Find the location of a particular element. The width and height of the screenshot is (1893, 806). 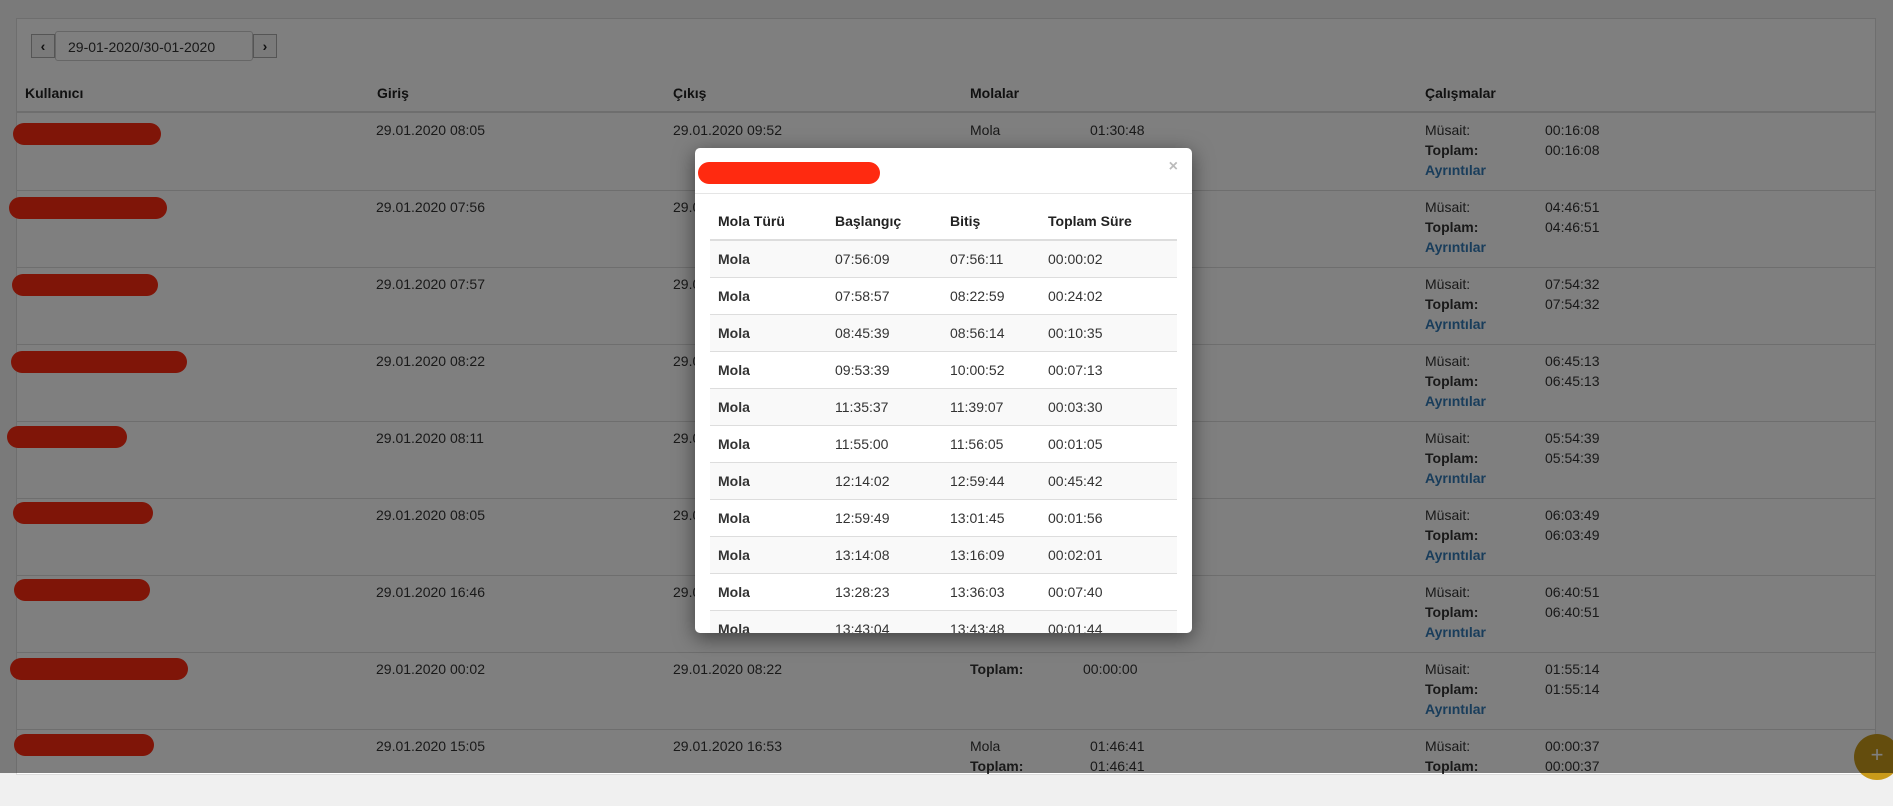

break-start: 07:58:57 is located at coordinates (862, 296).